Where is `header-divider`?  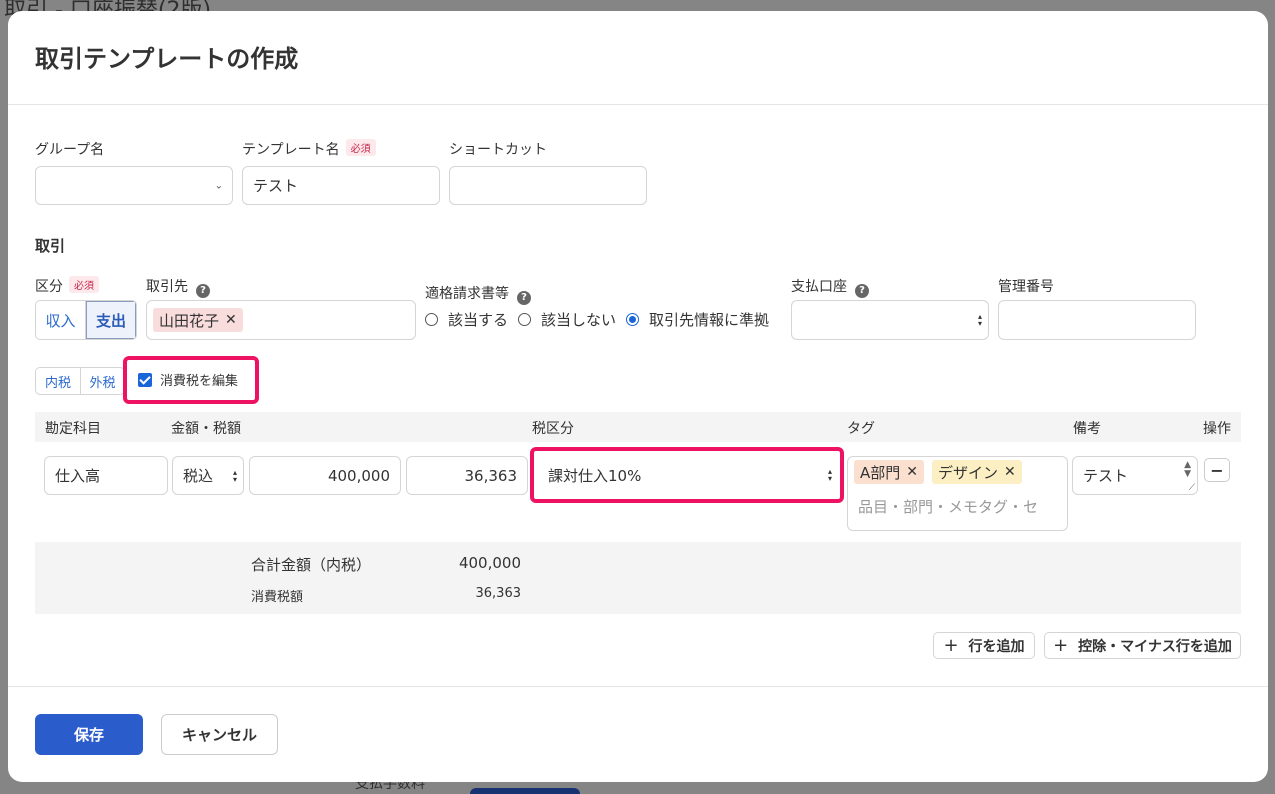 header-divider is located at coordinates (638, 104).